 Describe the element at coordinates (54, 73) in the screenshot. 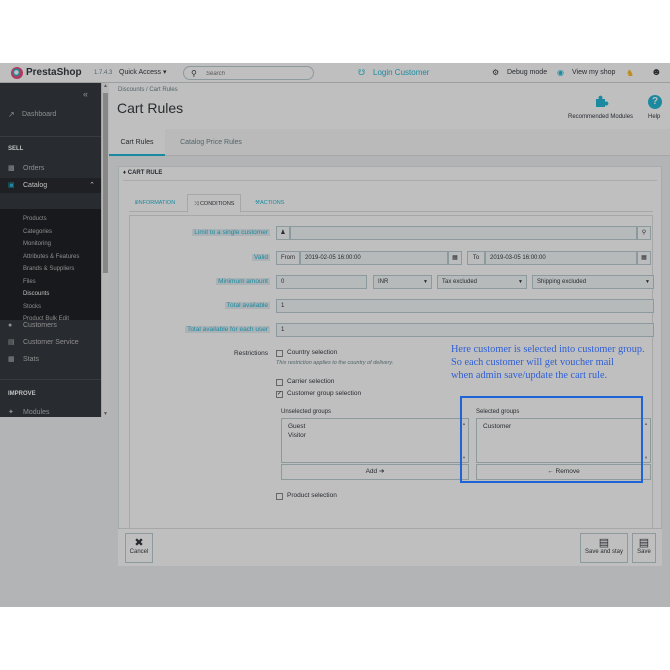

I see `brand-name: PrestaShop` at that location.